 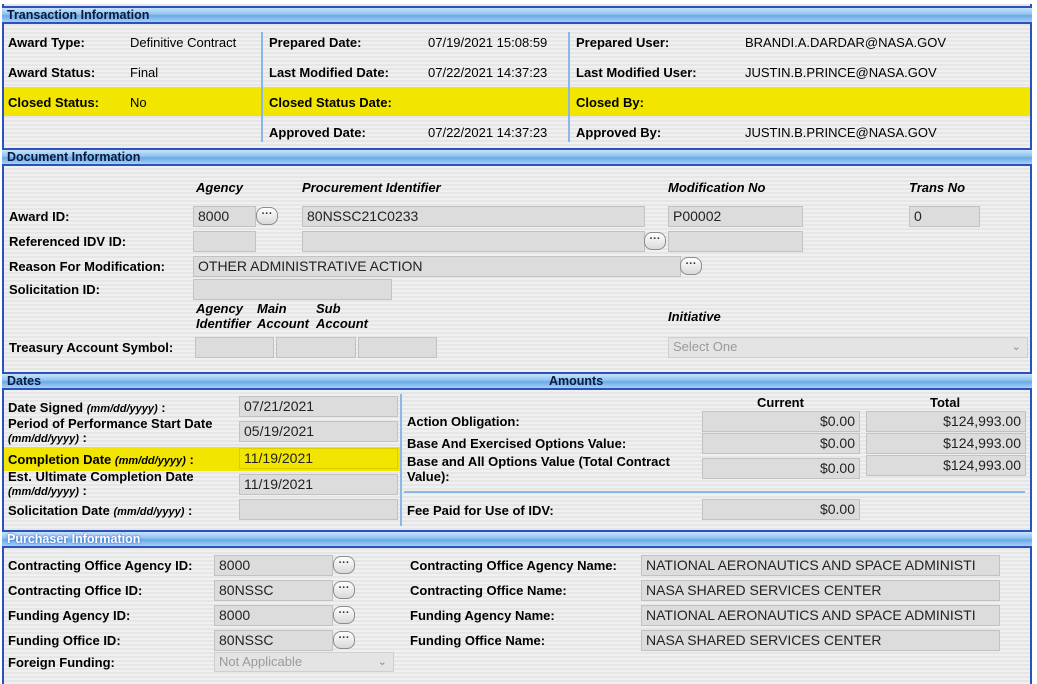 What do you see at coordinates (517, 15) in the screenshot?
I see `section-header-transaction: Transaction Information` at bounding box center [517, 15].